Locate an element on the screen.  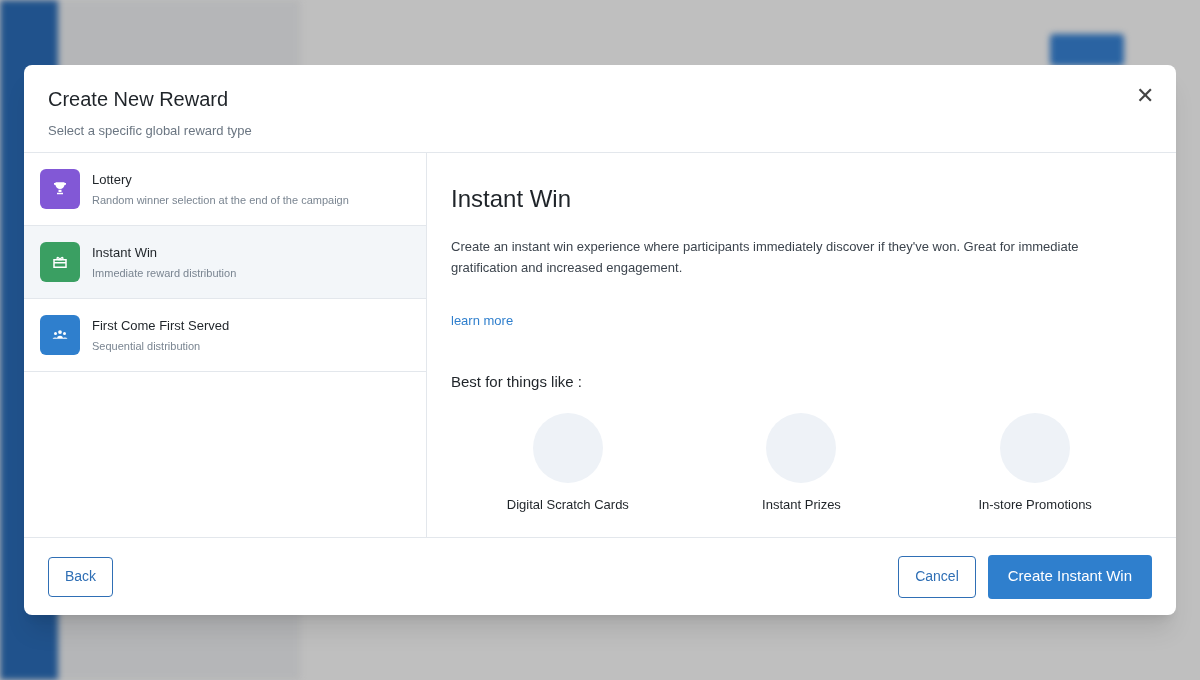
close-button: ✕ is located at coordinates (1145, 96).